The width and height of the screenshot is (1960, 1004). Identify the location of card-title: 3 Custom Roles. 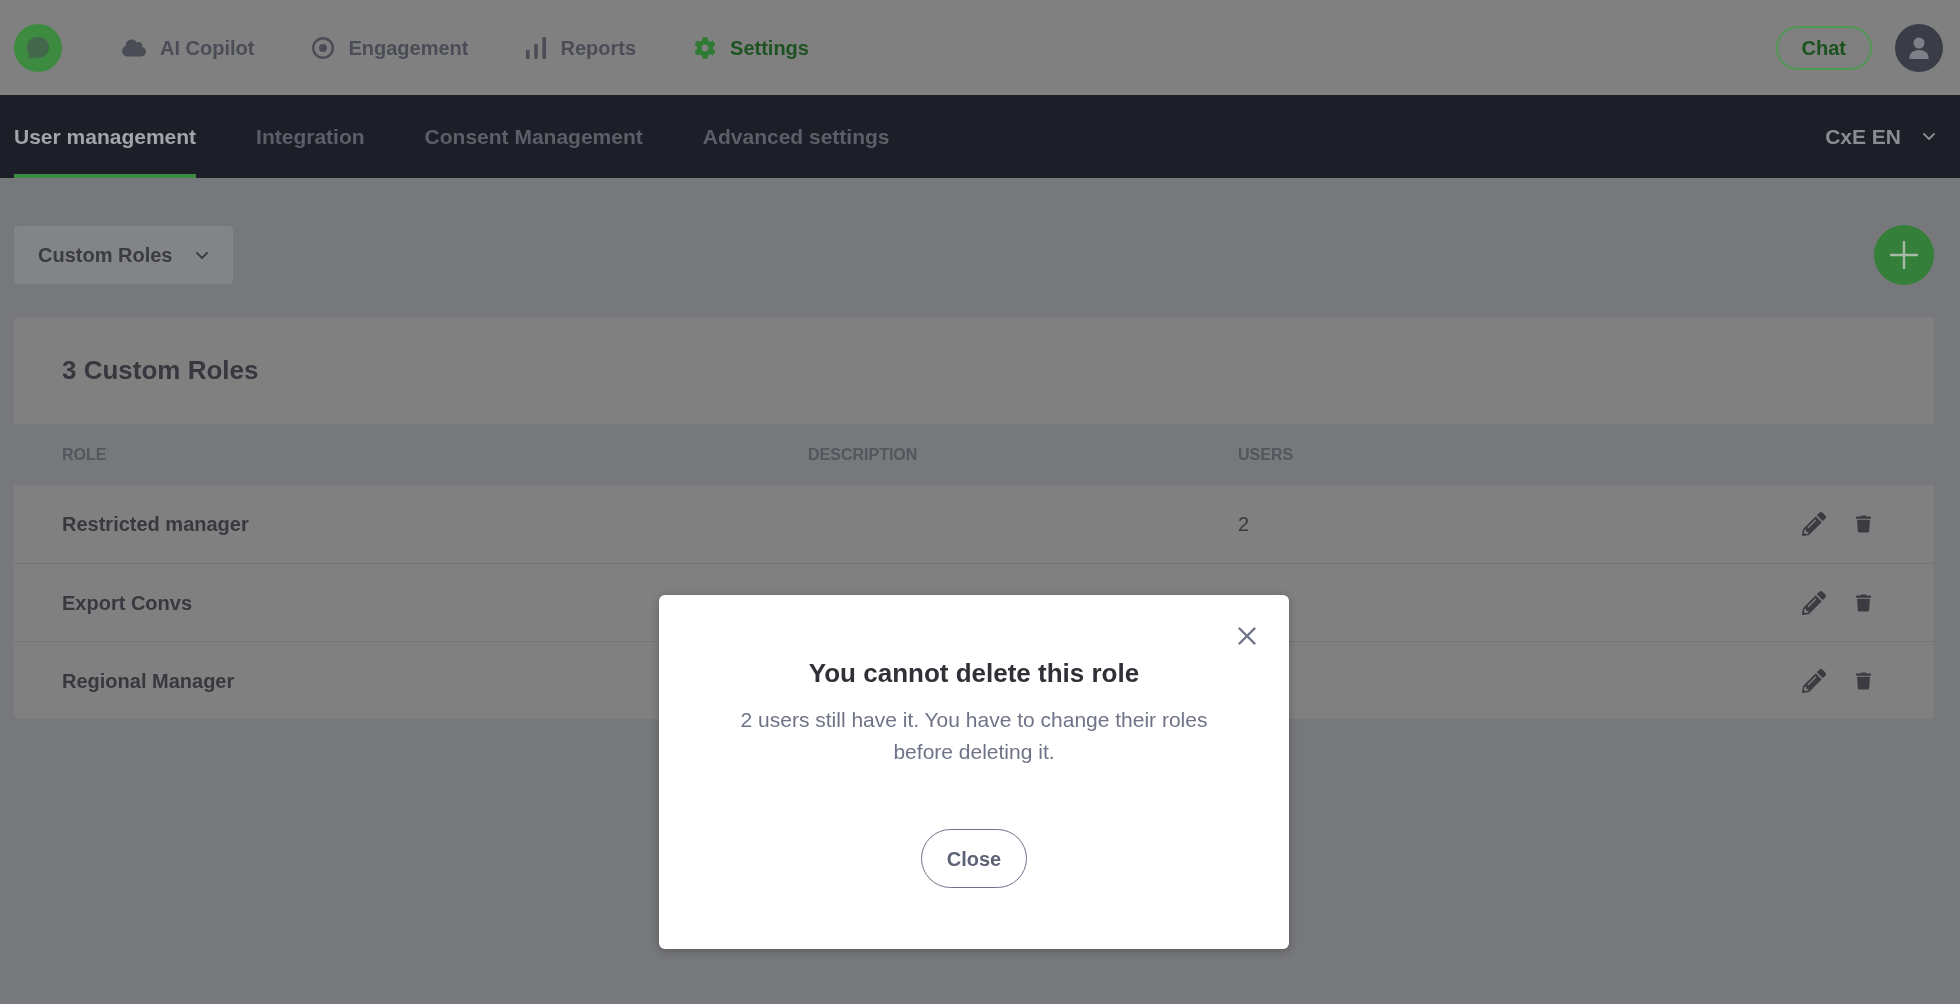
(160, 370).